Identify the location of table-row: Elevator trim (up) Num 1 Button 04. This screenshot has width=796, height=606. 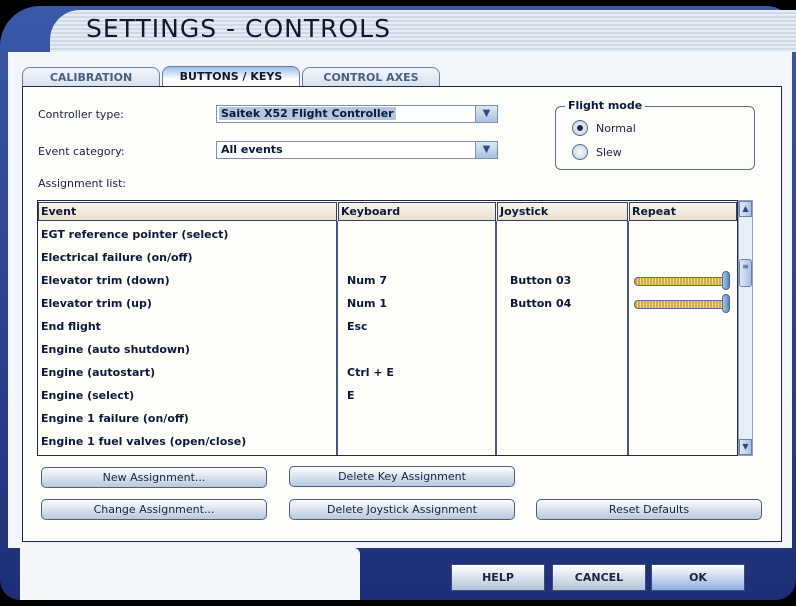
(387, 304).